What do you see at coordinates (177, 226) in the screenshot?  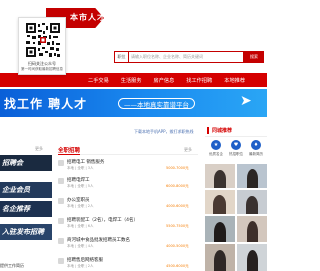 I see `job-salary: 5500-7500元` at bounding box center [177, 226].